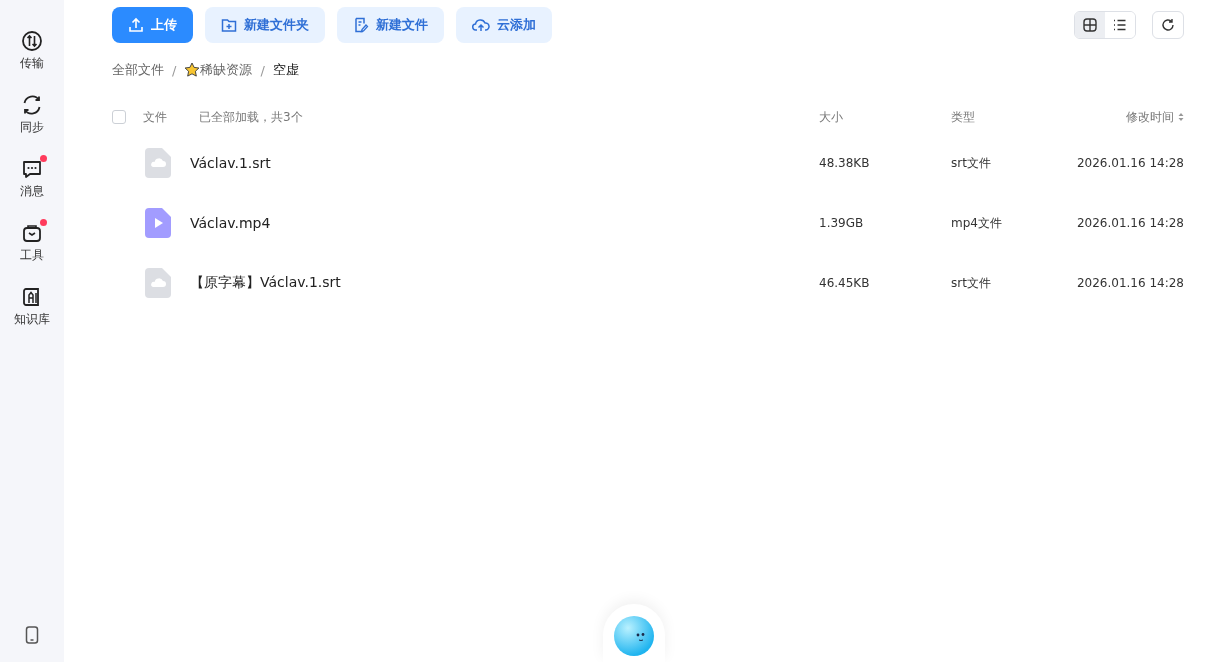  What do you see at coordinates (229, 25) in the screenshot?
I see `folder-plus-icon` at bounding box center [229, 25].